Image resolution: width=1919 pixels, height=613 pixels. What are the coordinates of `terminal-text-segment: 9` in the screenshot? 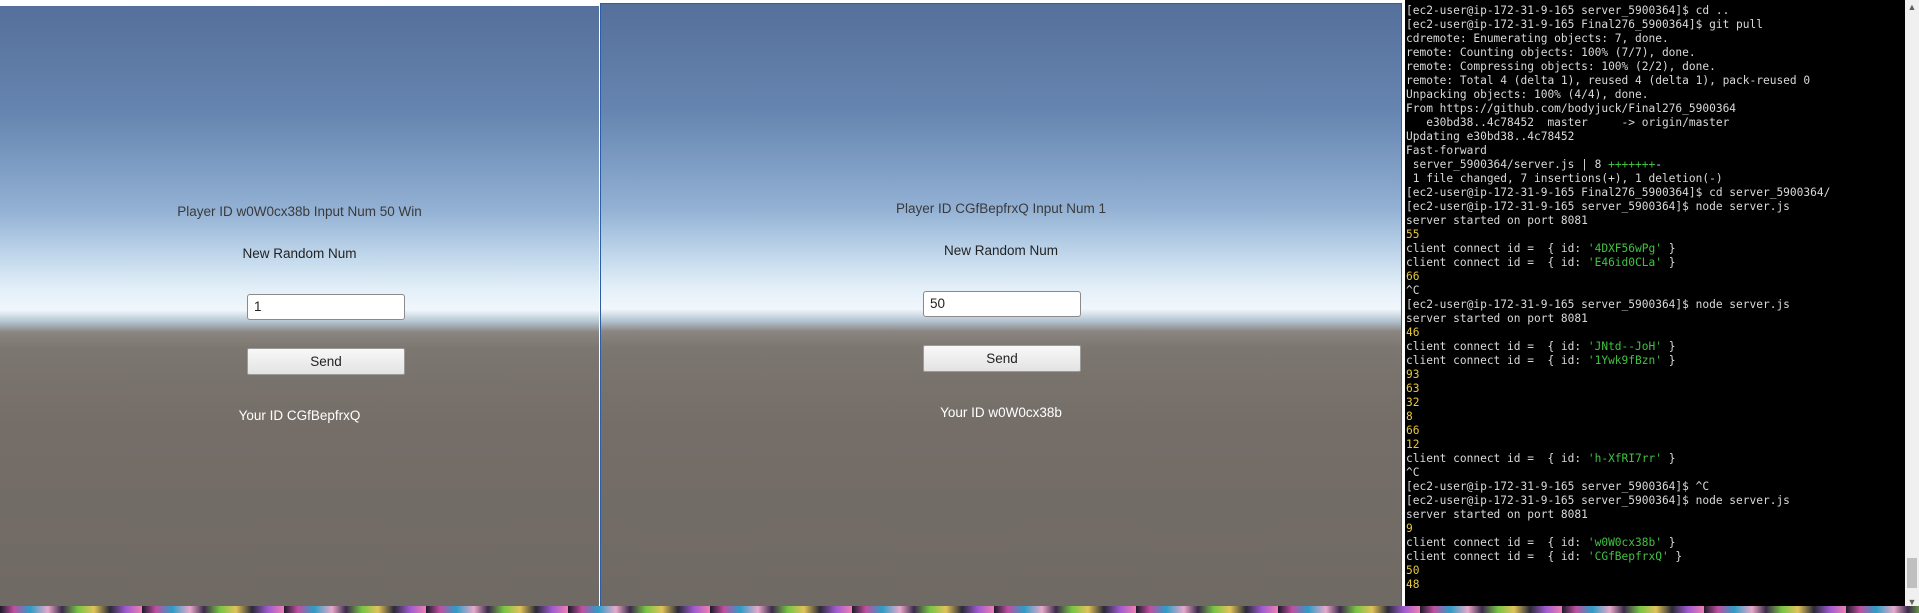 It's located at (1409, 528).